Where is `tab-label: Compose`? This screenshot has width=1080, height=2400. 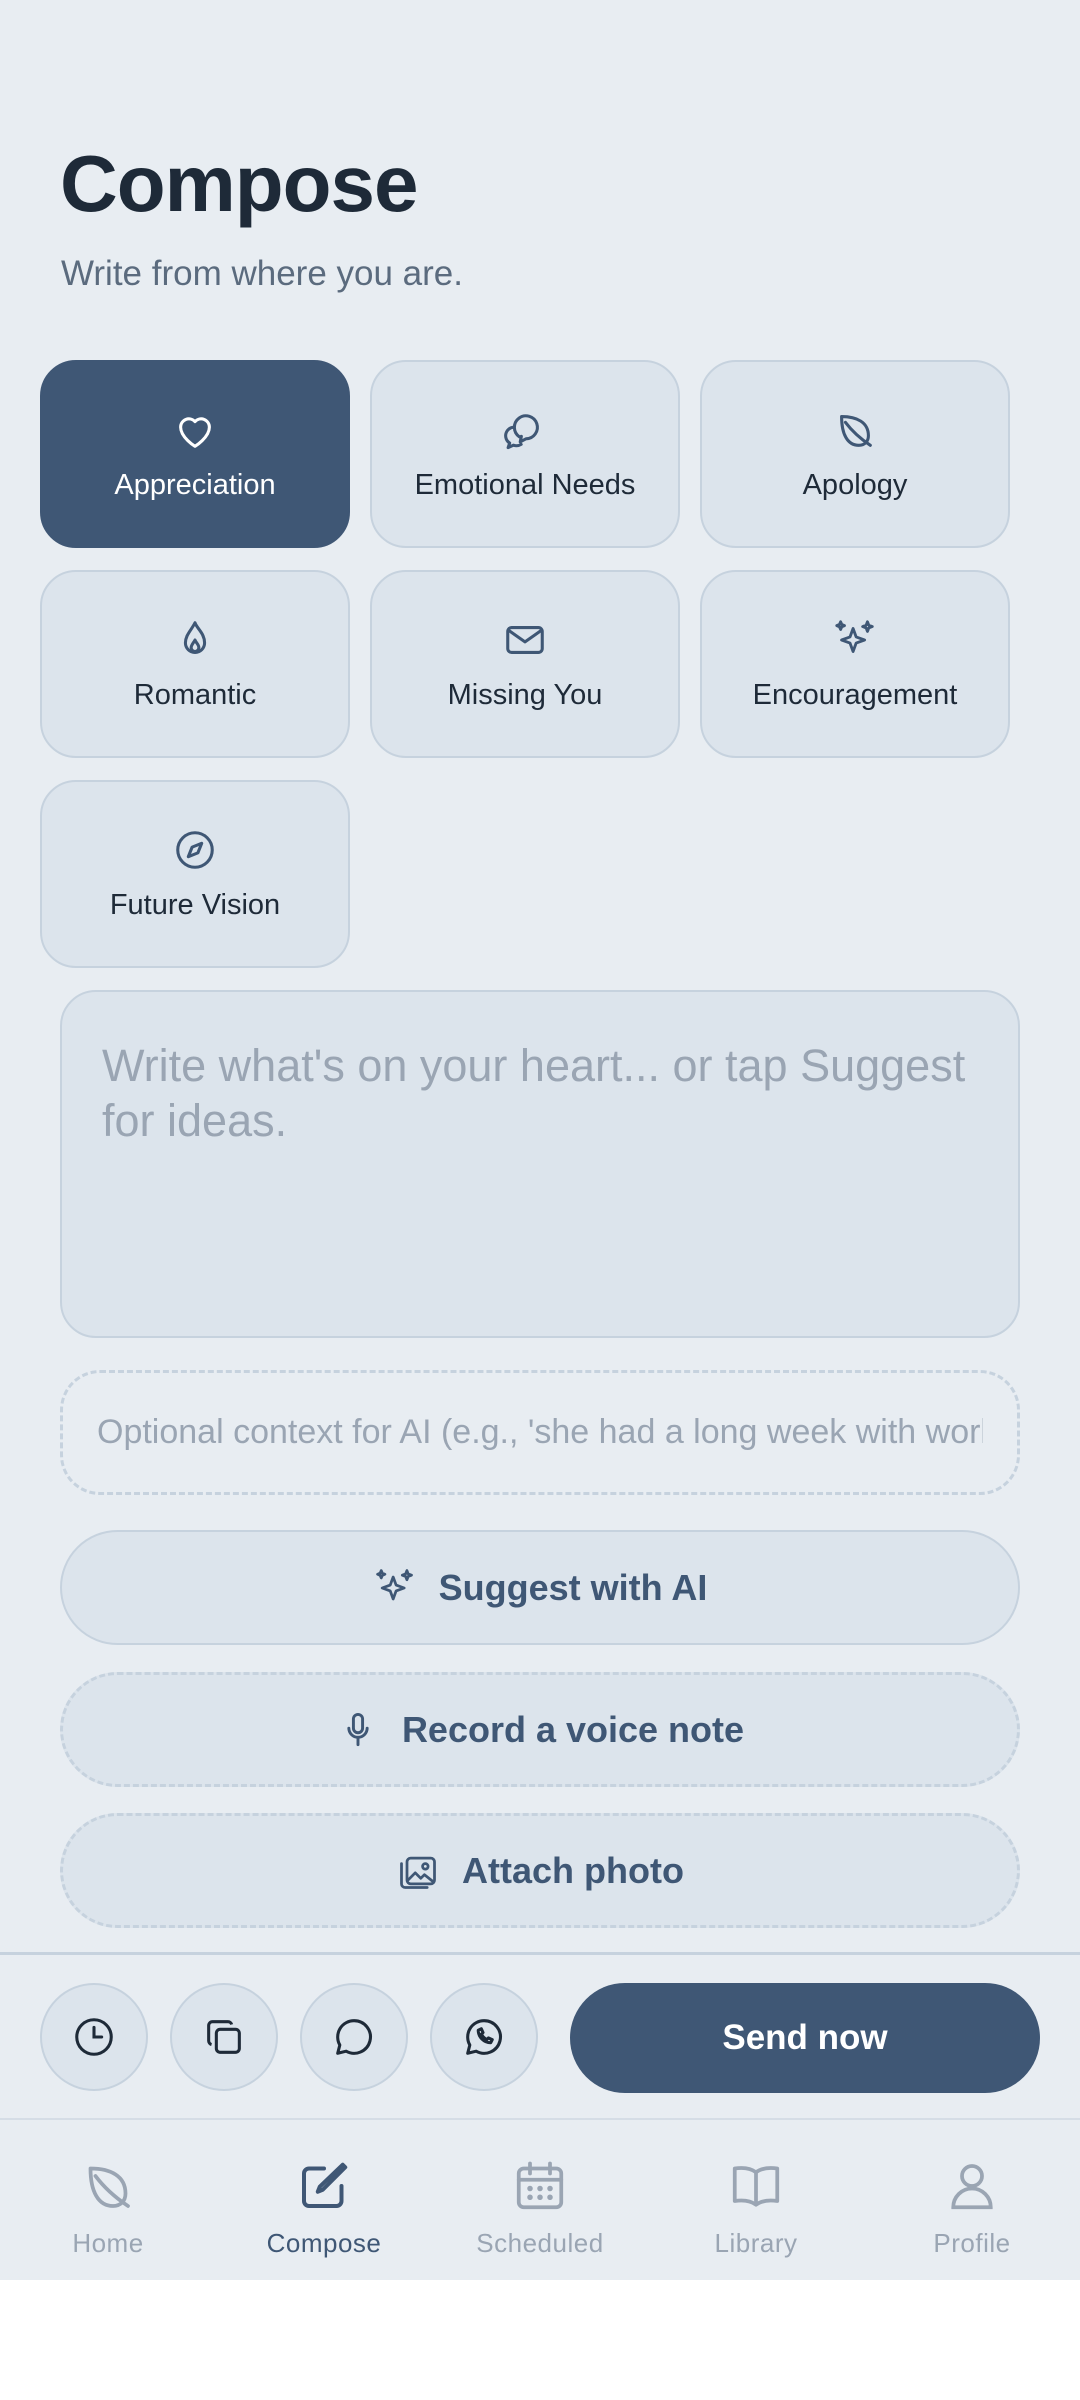 tab-label: Compose is located at coordinates (324, 2243).